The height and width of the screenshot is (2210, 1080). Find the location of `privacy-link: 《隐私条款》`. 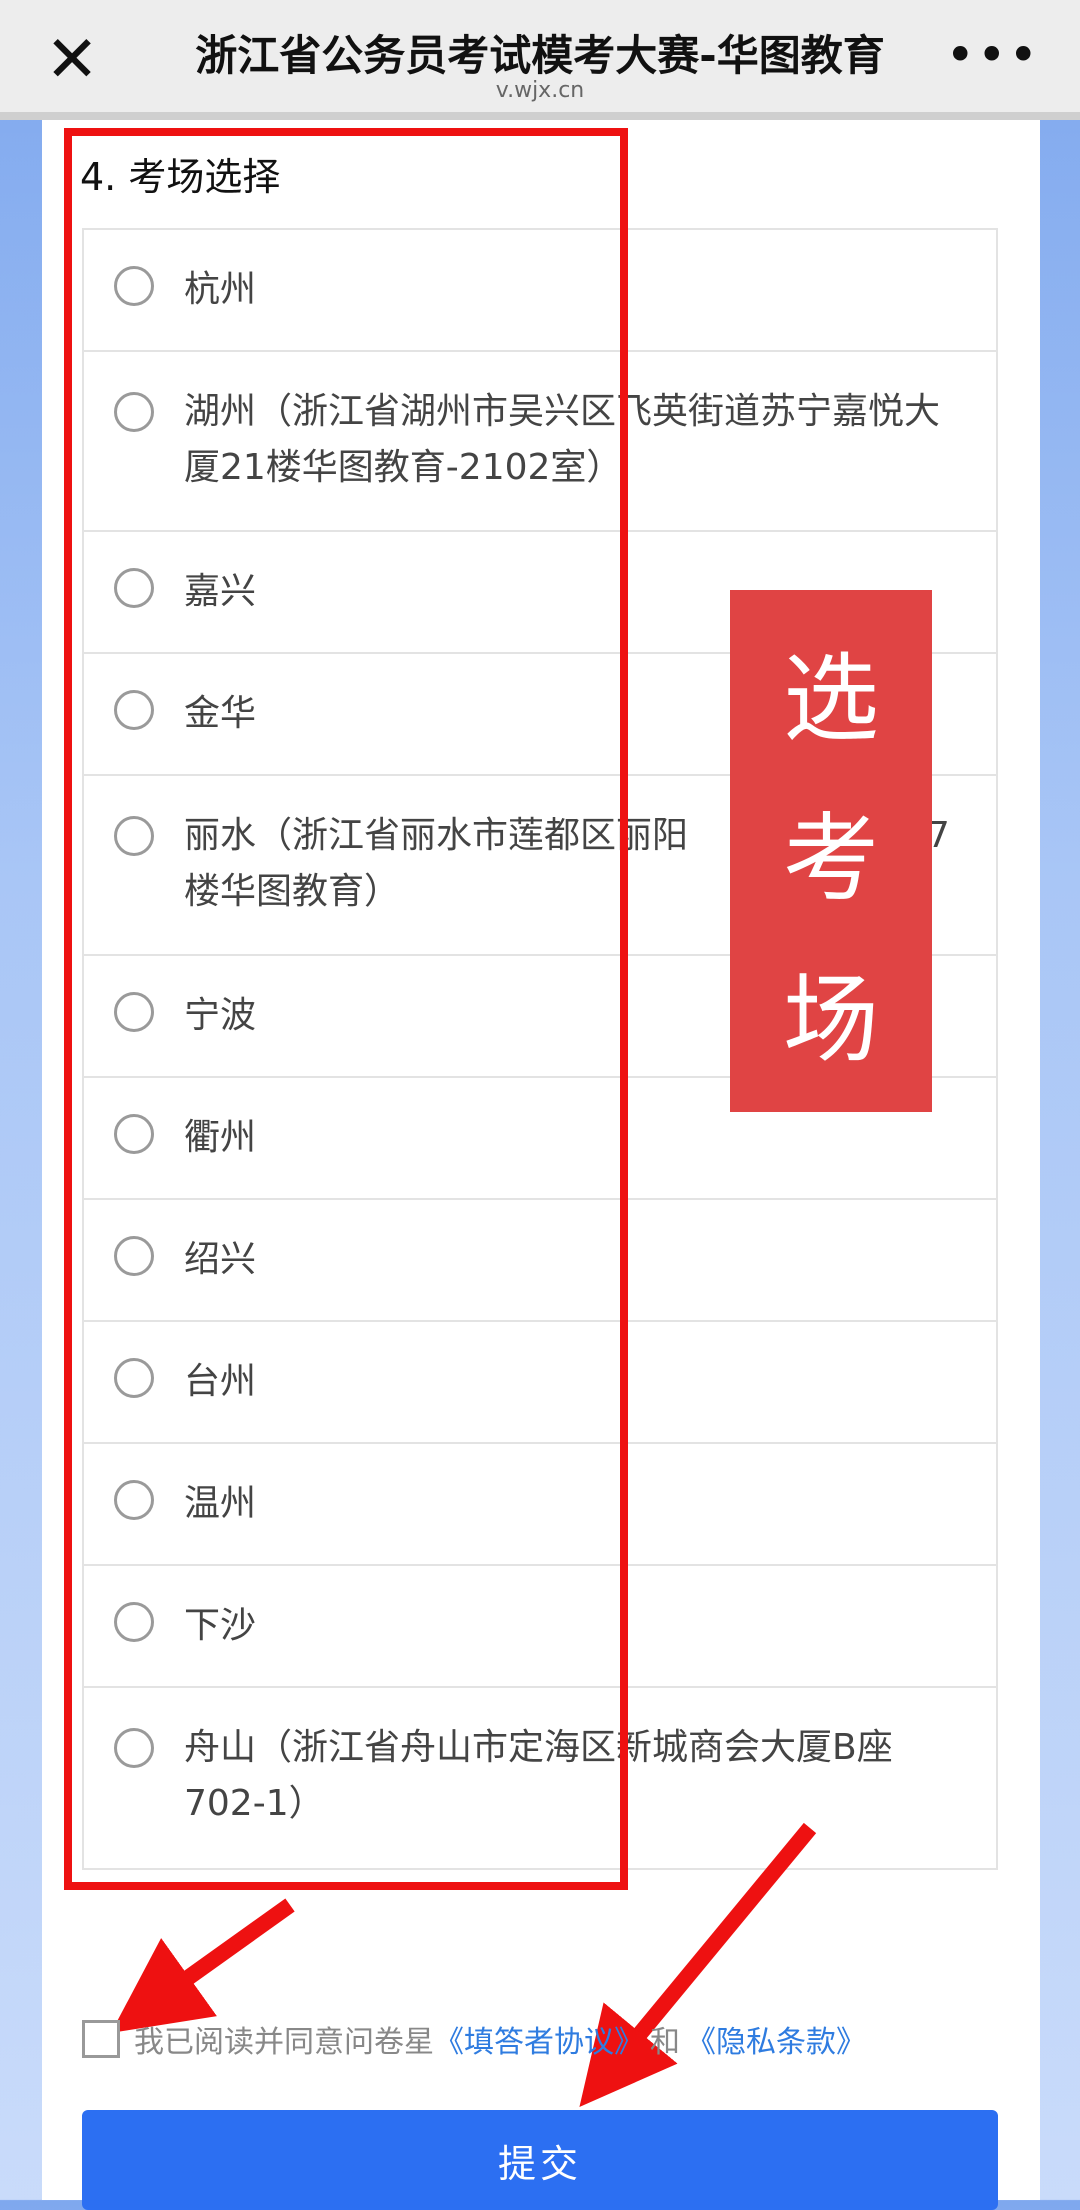

privacy-link: 《隐私条款》 is located at coordinates (776, 2039).